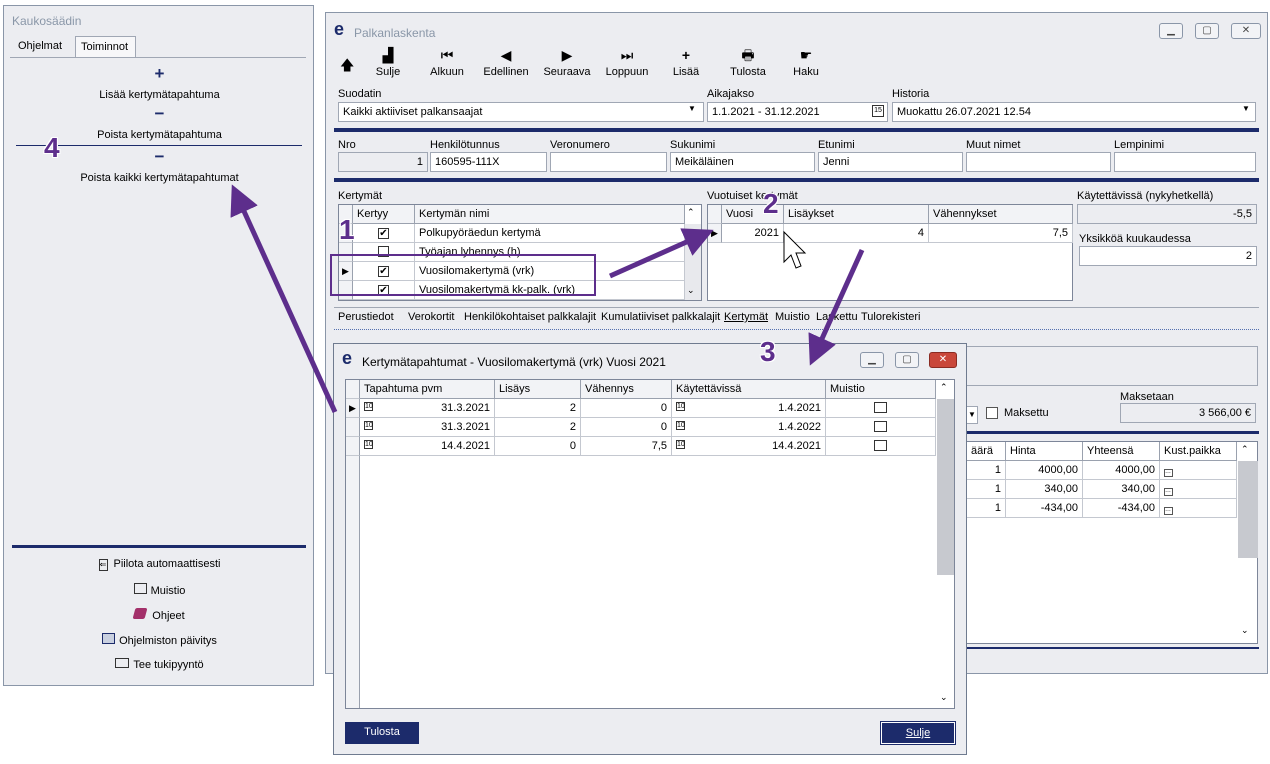 The width and height of the screenshot is (1270, 764). Describe the element at coordinates (771, 203) in the screenshot. I see `annotation-2: 2` at that location.